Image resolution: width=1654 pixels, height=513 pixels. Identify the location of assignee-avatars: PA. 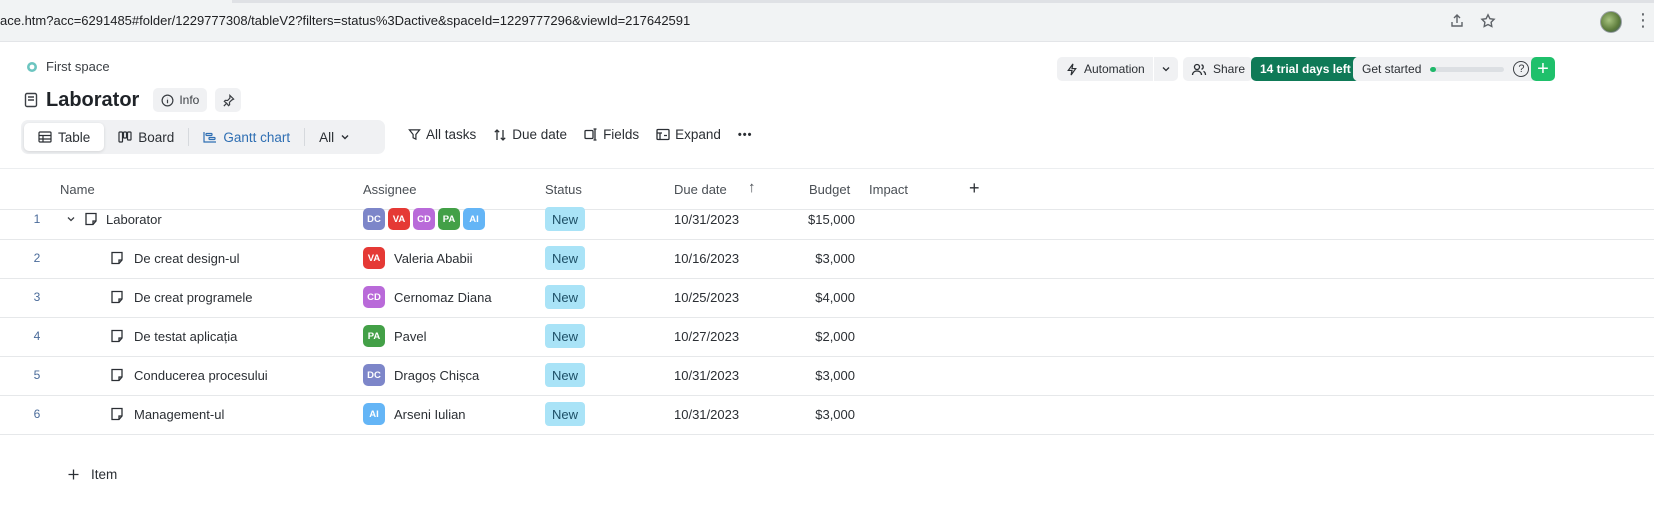
(374, 336).